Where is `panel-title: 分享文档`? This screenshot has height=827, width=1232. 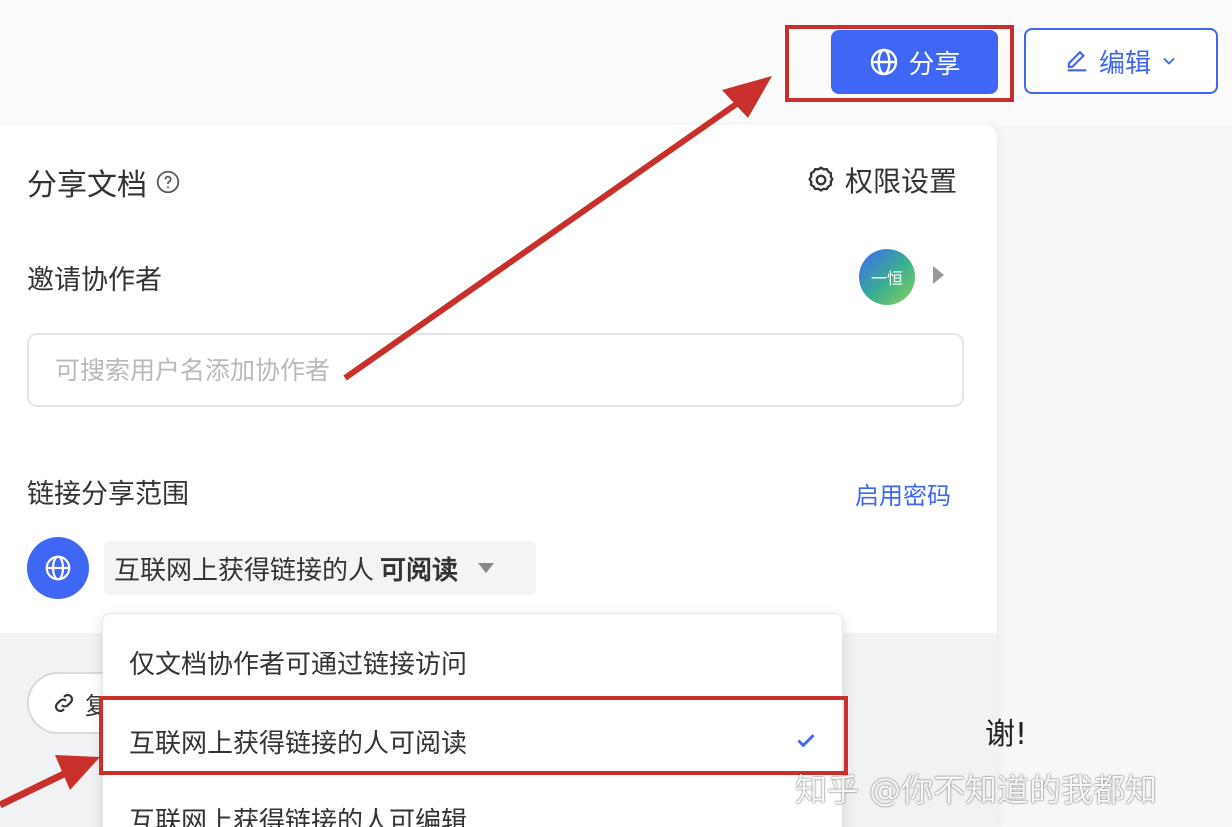
panel-title: 分享文档 is located at coordinates (104, 182).